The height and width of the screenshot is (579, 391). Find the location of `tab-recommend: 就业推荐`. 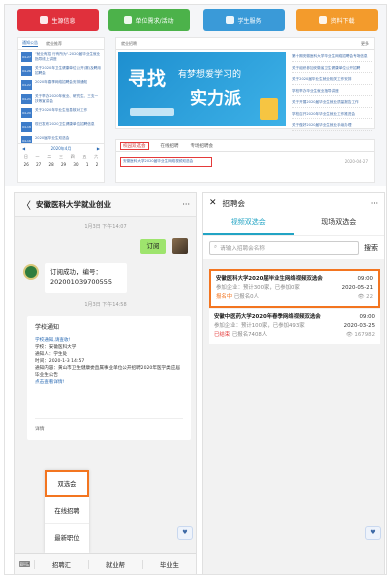

tab-recommend: 就业推荐 is located at coordinates (54, 44).